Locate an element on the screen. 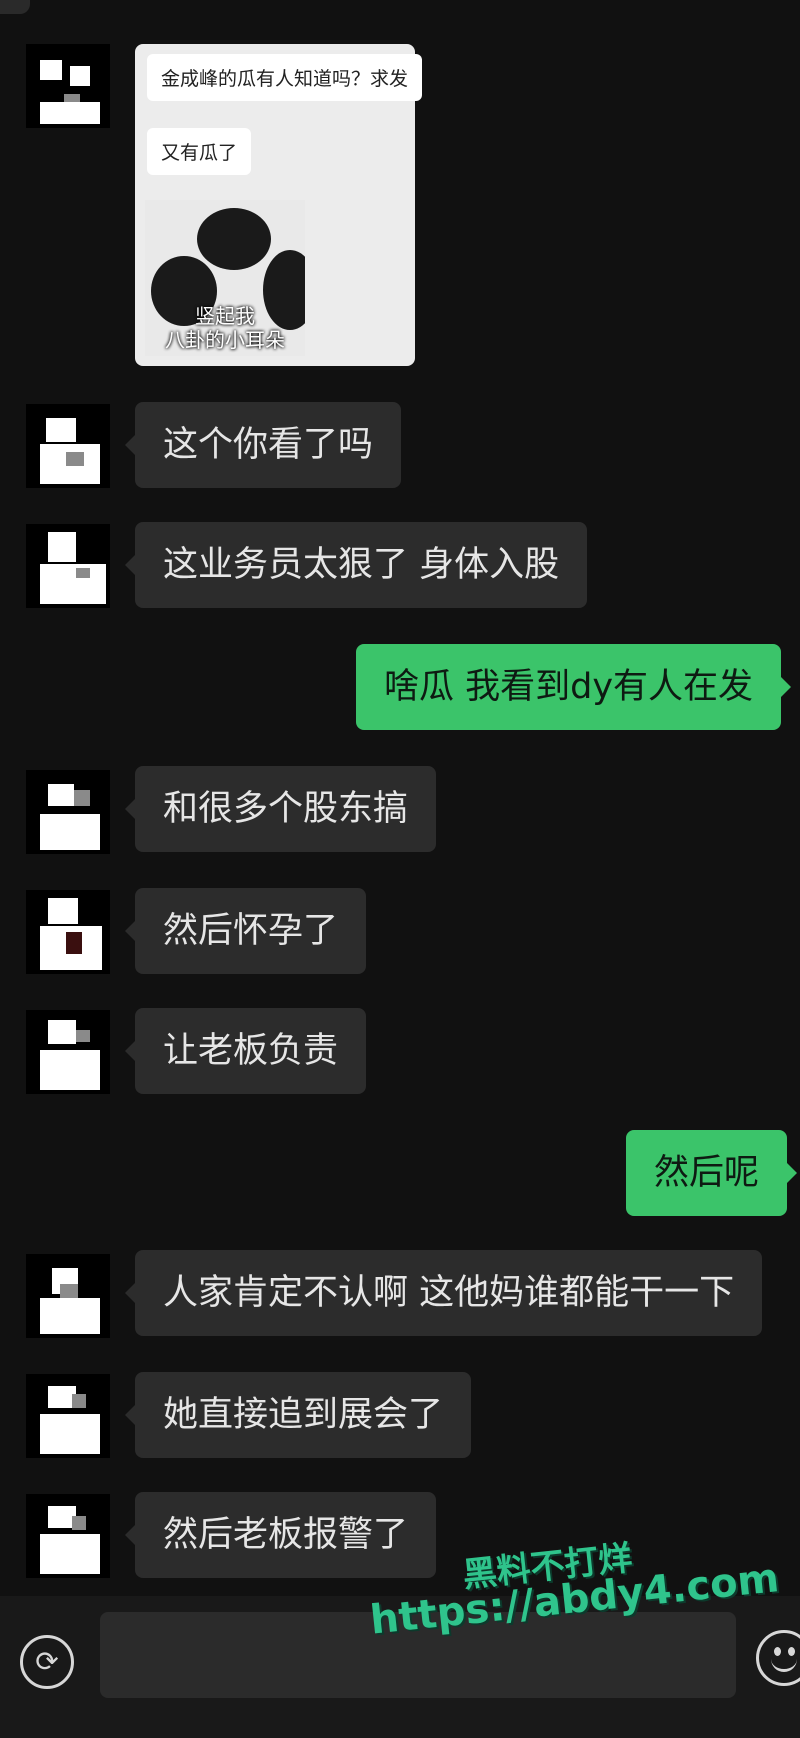 The image size is (800, 1738). panda-sticker-image: 竖起我 八卦的小耳朵 is located at coordinates (225, 278).